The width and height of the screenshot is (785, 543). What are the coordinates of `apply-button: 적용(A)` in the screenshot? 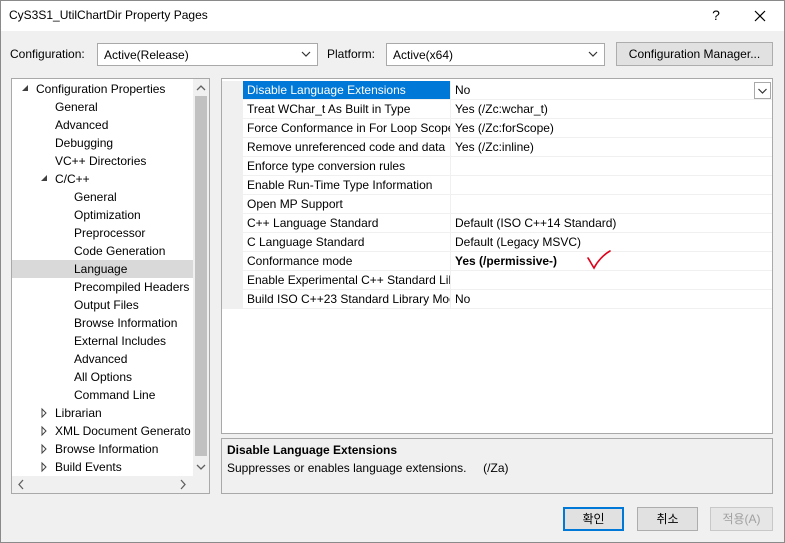 It's located at (741, 519).